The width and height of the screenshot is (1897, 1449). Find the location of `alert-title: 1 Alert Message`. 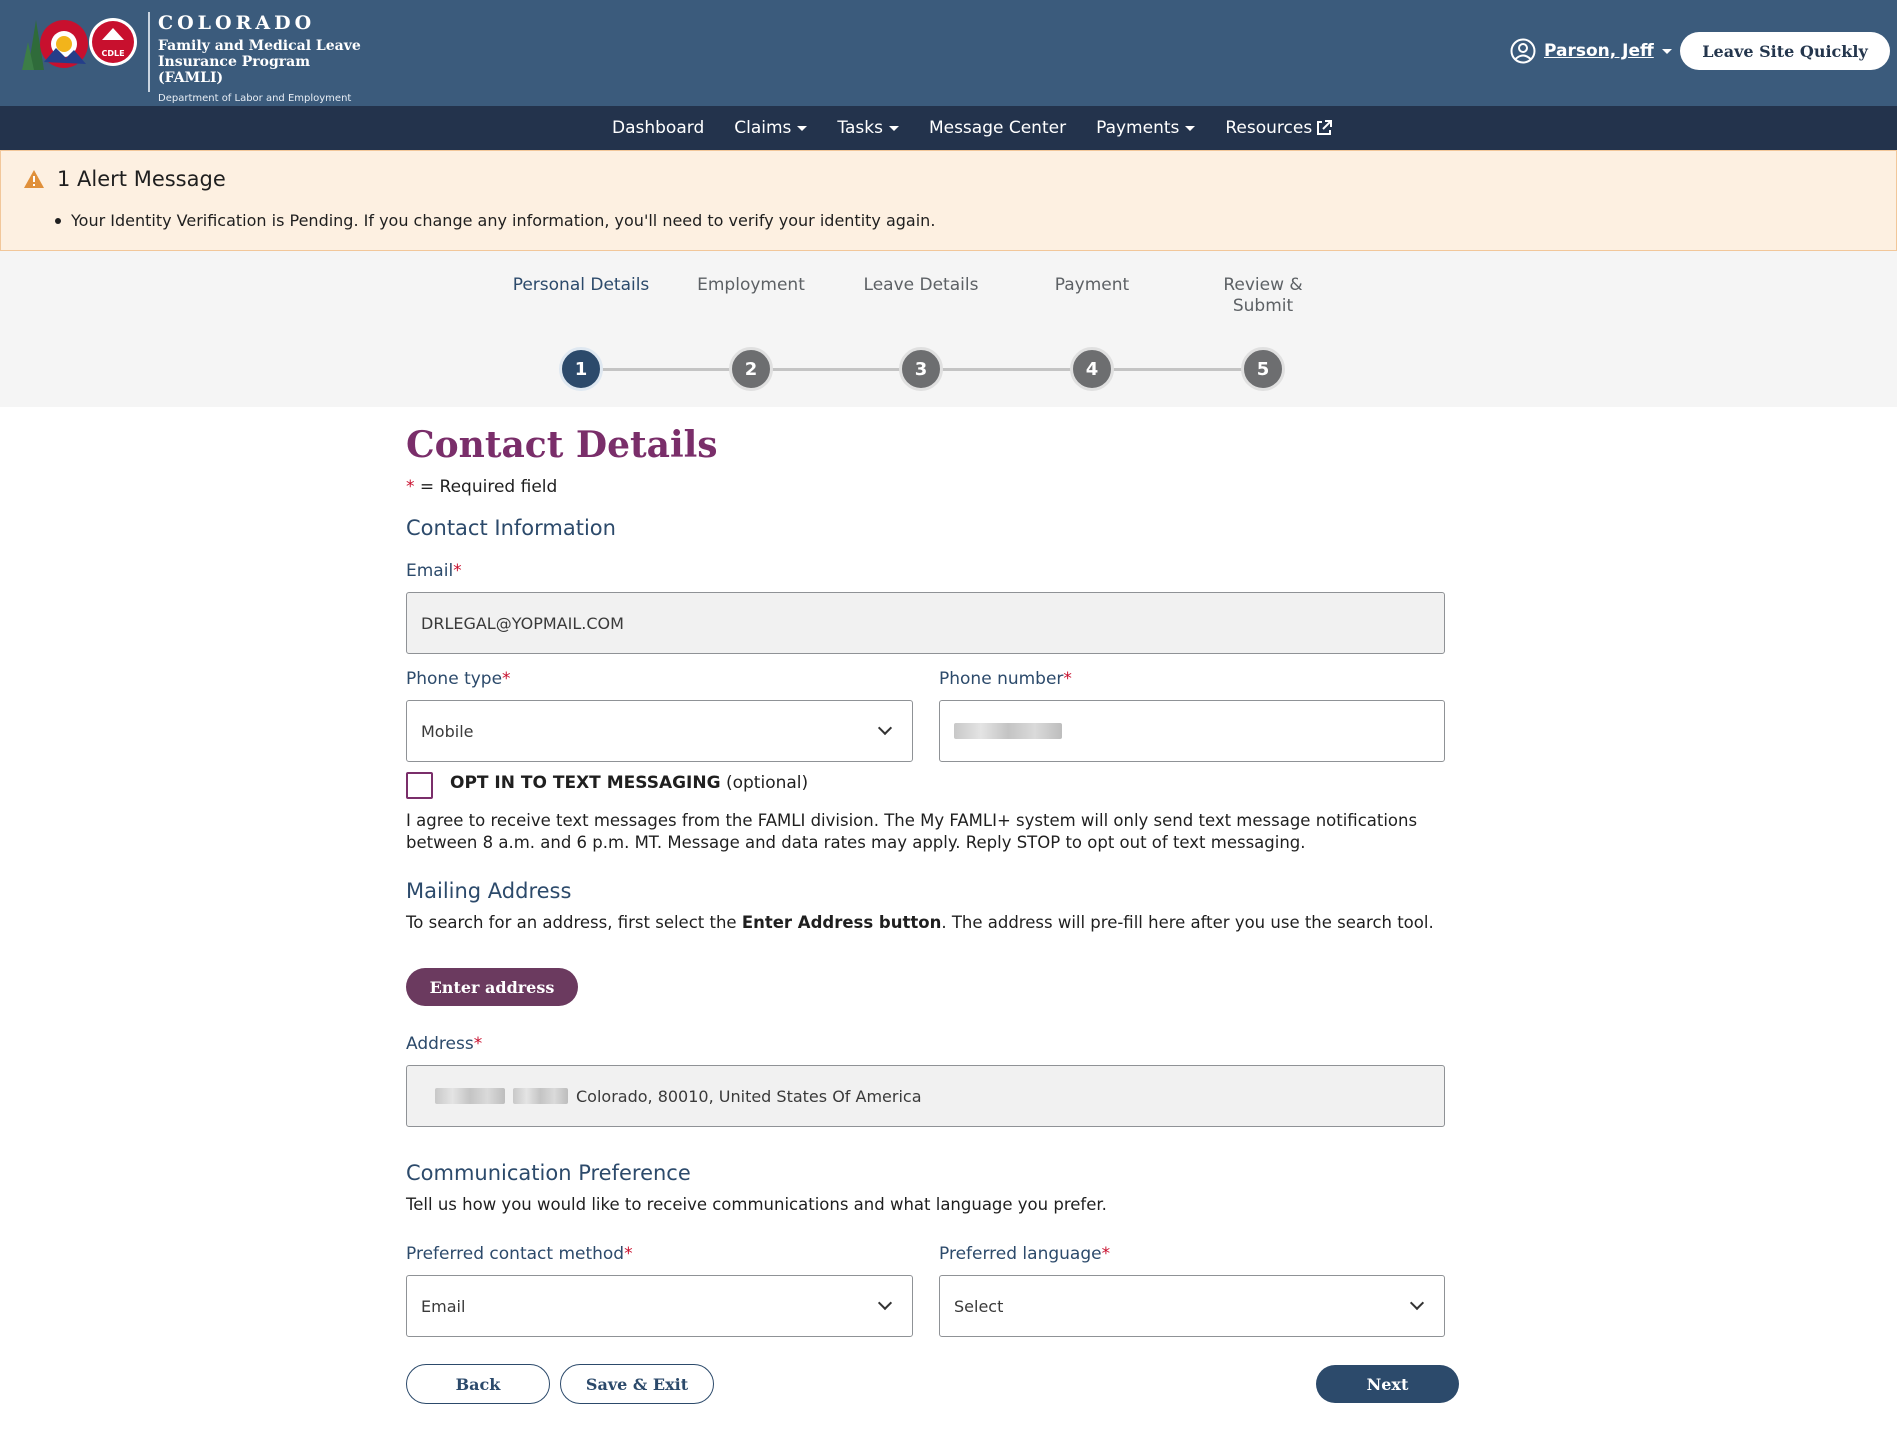

alert-title: 1 Alert Message is located at coordinates (141, 179).